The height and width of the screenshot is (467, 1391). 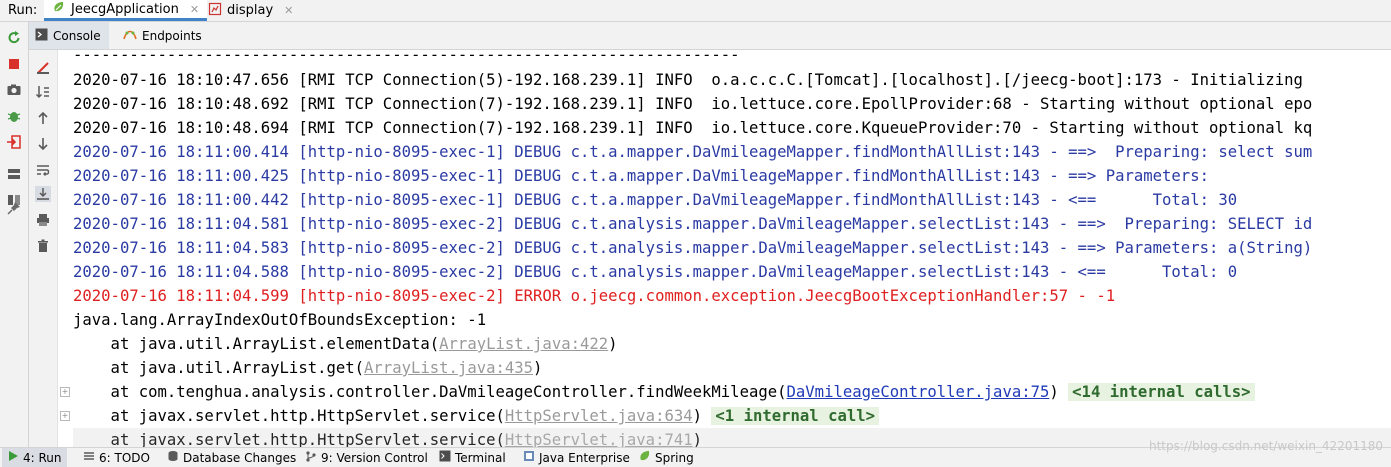 What do you see at coordinates (445, 457) in the screenshot?
I see `terminal-icon` at bounding box center [445, 457].